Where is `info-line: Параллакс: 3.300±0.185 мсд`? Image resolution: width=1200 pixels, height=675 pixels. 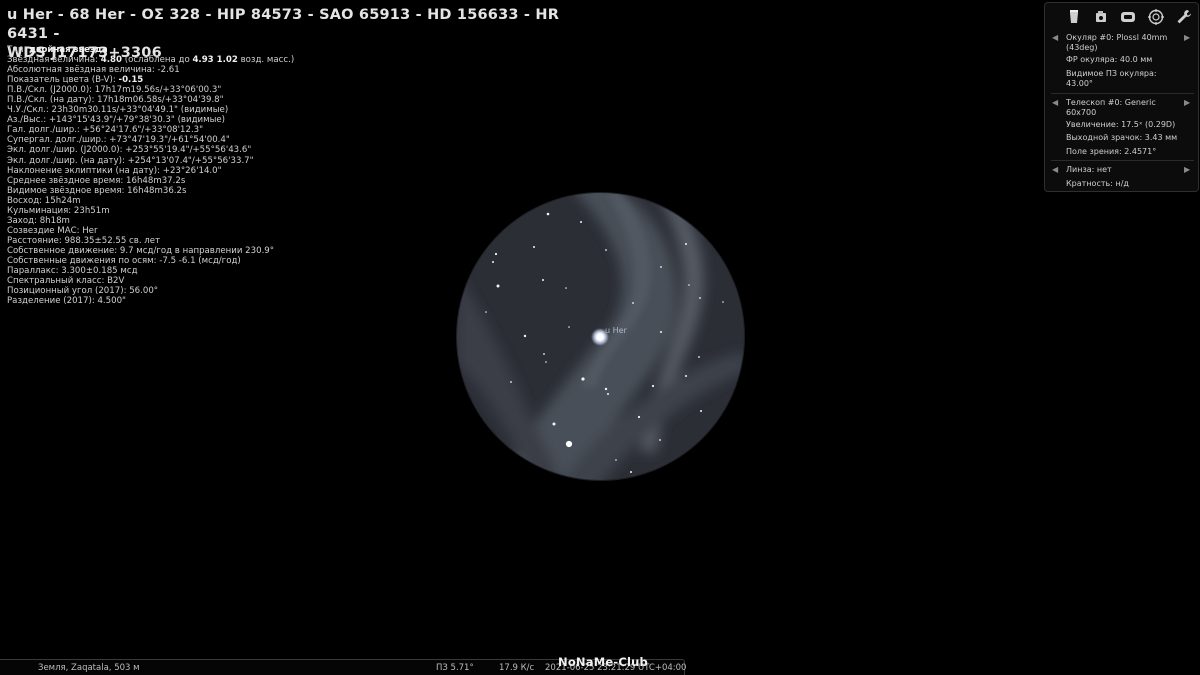
info-line: Параллакс: 3.300±0.185 мсд is located at coordinates (237, 271).